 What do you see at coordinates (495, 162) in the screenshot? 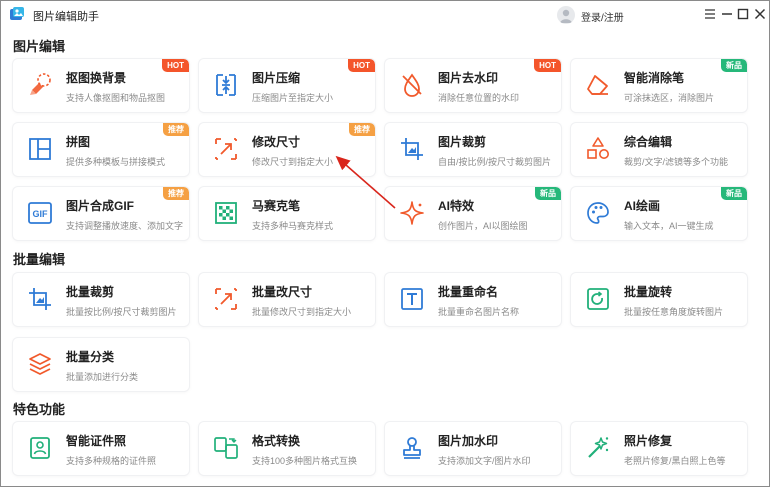
I see `card-desc: 自由/按比例/按尺寸裁剪图片` at bounding box center [495, 162].